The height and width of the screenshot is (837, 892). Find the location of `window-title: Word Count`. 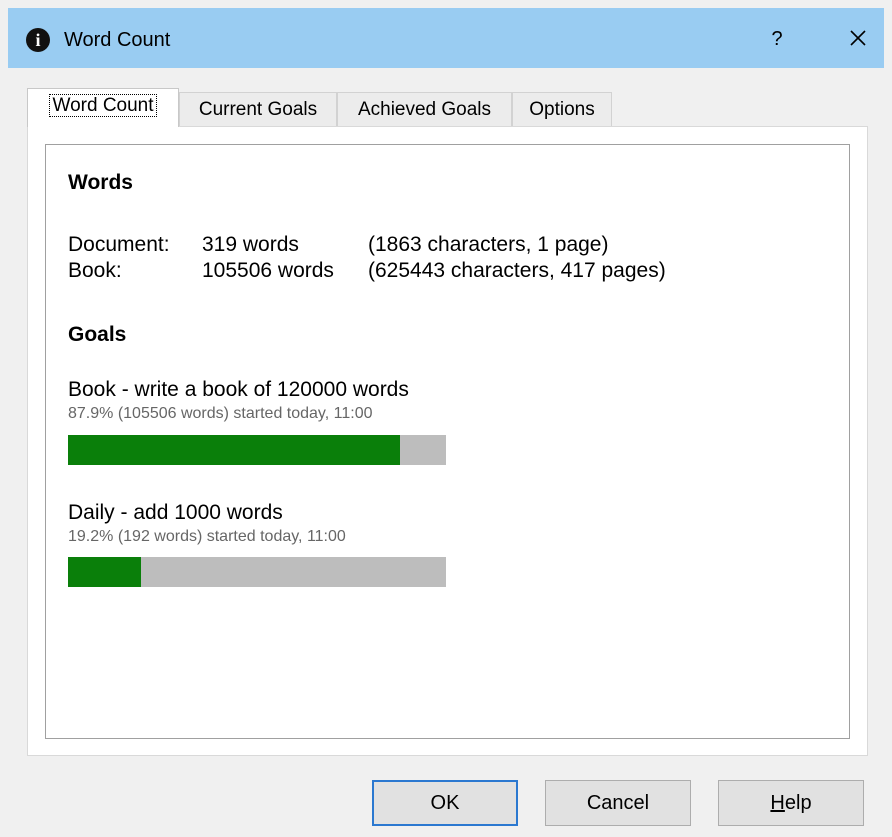

window-title: Word Count is located at coordinates (117, 40).